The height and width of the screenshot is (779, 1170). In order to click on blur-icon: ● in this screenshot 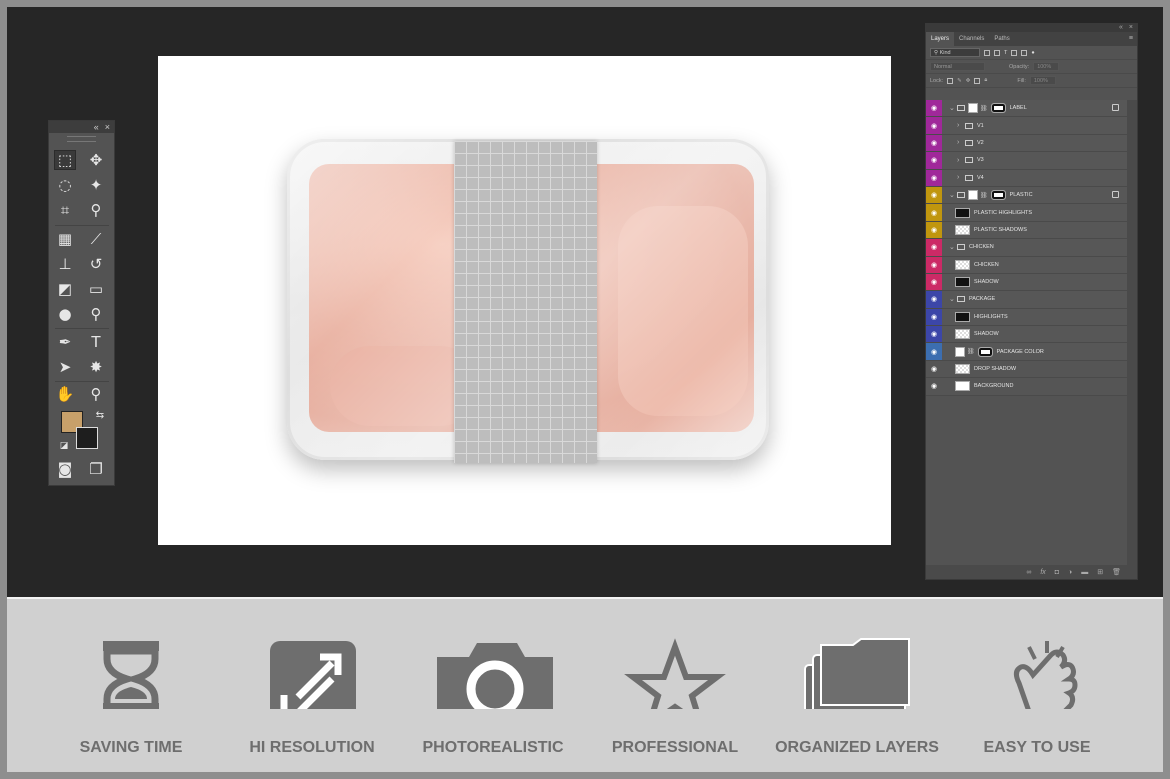, I will do `click(65, 314)`.